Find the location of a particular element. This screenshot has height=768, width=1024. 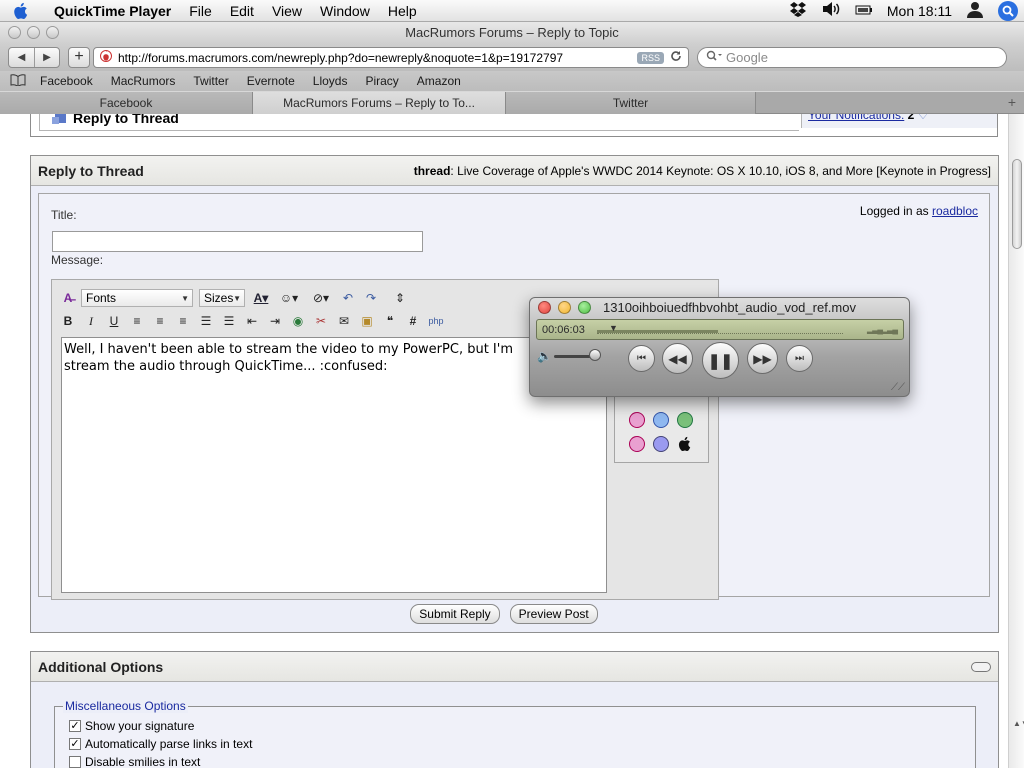

collapse-toggle-button is located at coordinates (981, 666).